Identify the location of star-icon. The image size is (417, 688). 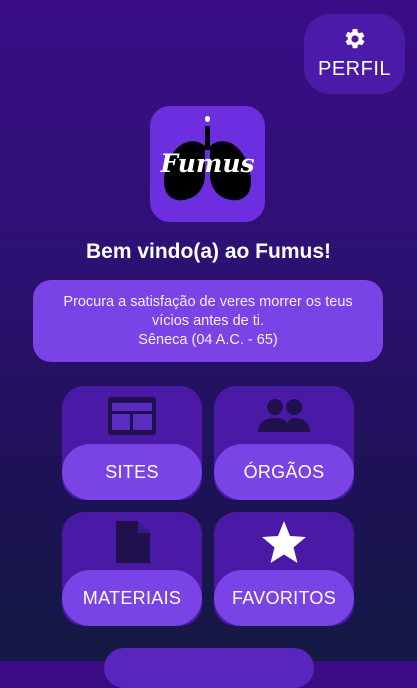
(284, 542).